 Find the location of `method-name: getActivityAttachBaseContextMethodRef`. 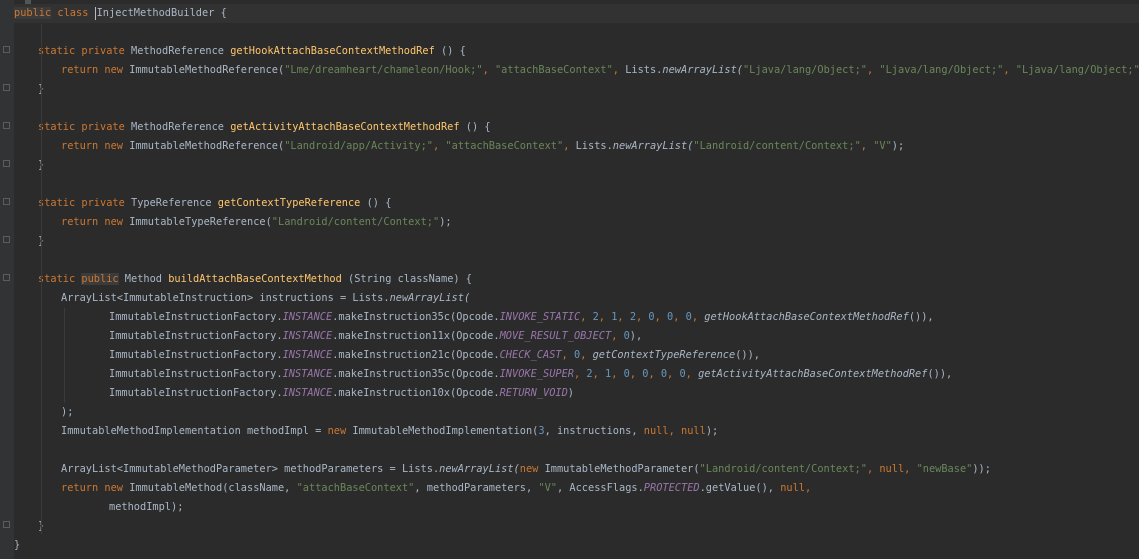

method-name: getActivityAttachBaseContextMethodRef is located at coordinates (345, 127).